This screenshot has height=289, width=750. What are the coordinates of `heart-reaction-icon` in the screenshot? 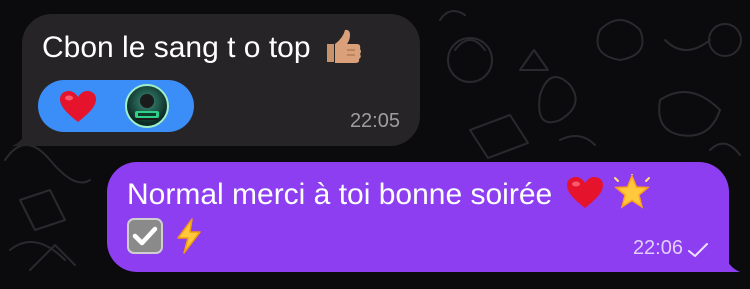 It's located at (78, 107).